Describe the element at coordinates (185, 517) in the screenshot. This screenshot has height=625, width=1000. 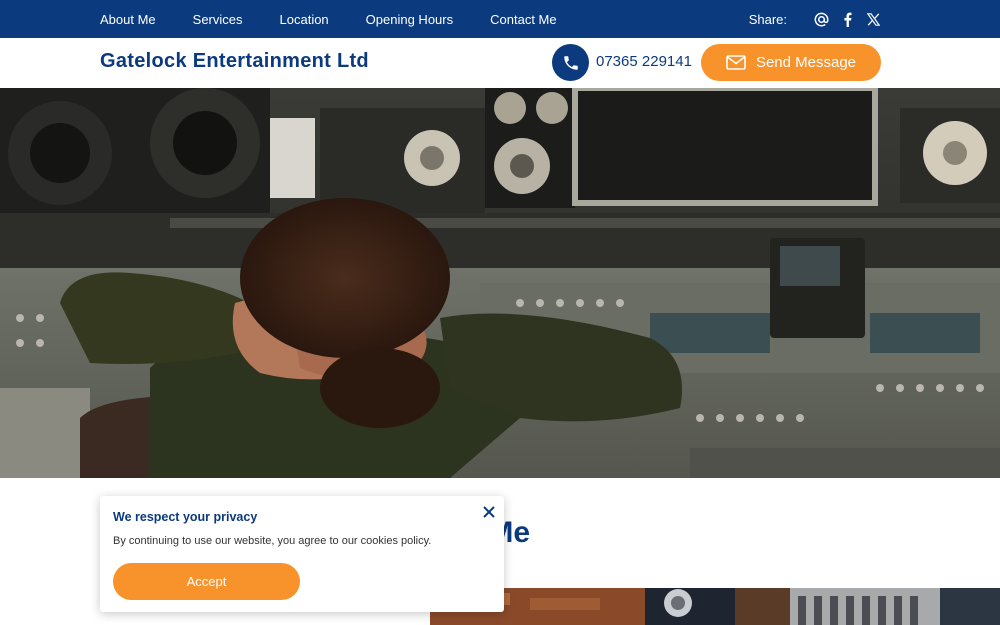
I see `cookie-title: We respect your privacy` at that location.